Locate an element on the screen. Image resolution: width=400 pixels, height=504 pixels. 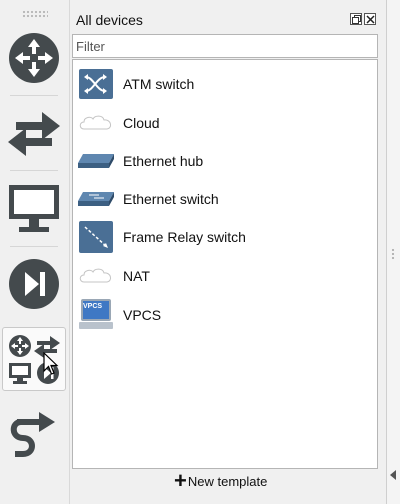
device-item-label: ATM switch is located at coordinates (159, 84).